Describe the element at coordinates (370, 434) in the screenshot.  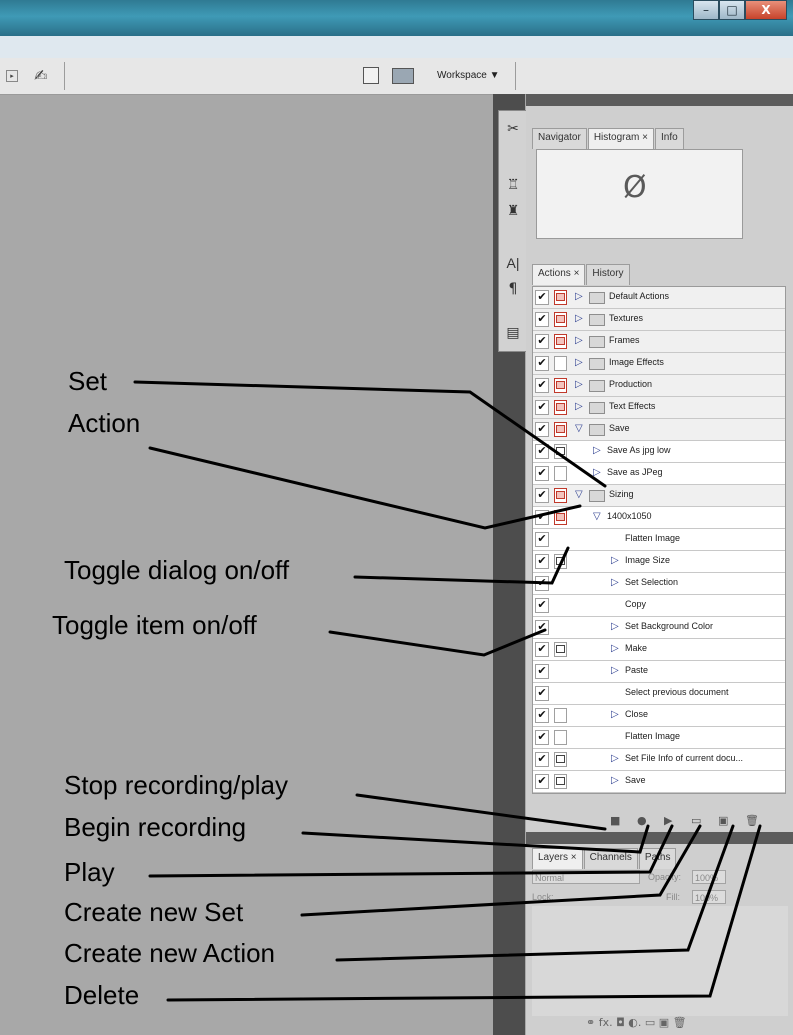
I see `line-set` at that location.